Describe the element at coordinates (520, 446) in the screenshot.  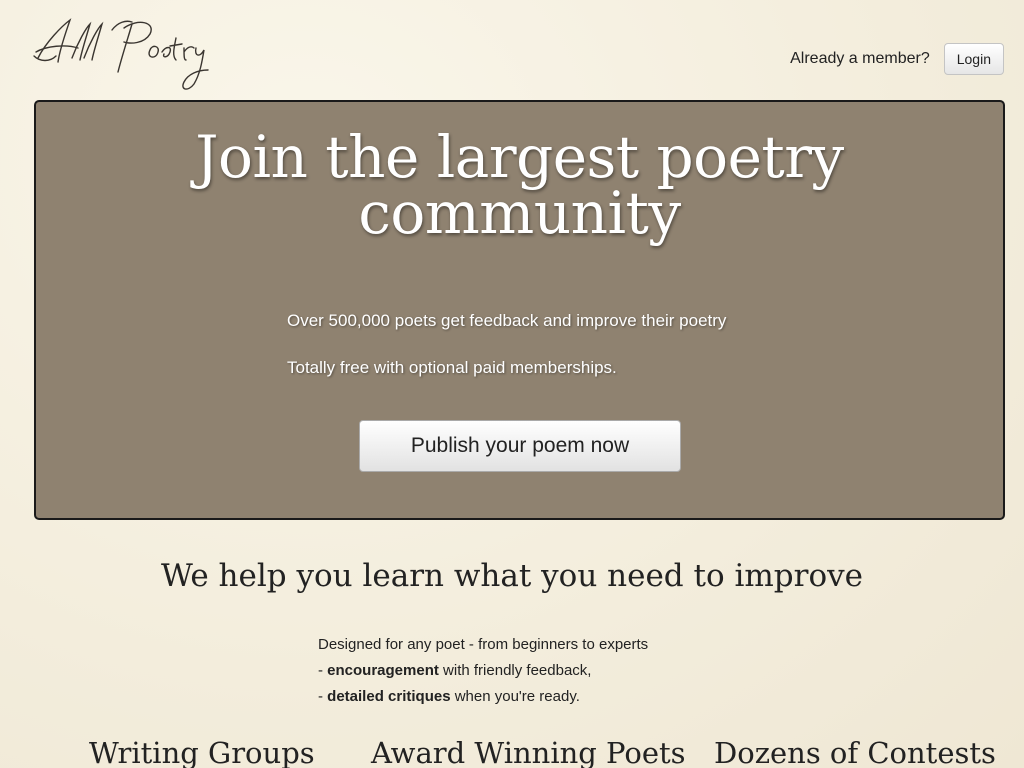
I see `publish-poem-button: Publish your poem now` at that location.